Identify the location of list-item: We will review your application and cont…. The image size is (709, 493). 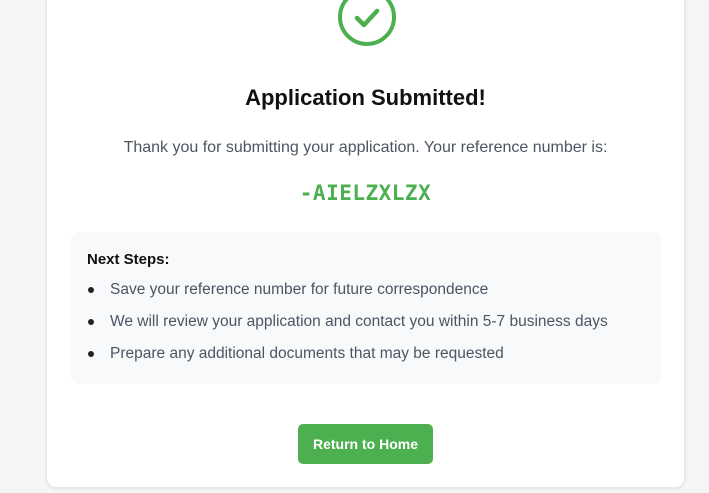
(366, 326).